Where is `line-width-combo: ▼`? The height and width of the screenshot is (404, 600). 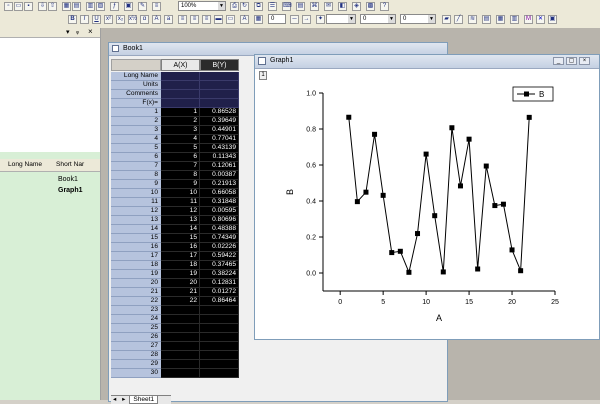
line-width-combo: ▼ is located at coordinates (341, 19).